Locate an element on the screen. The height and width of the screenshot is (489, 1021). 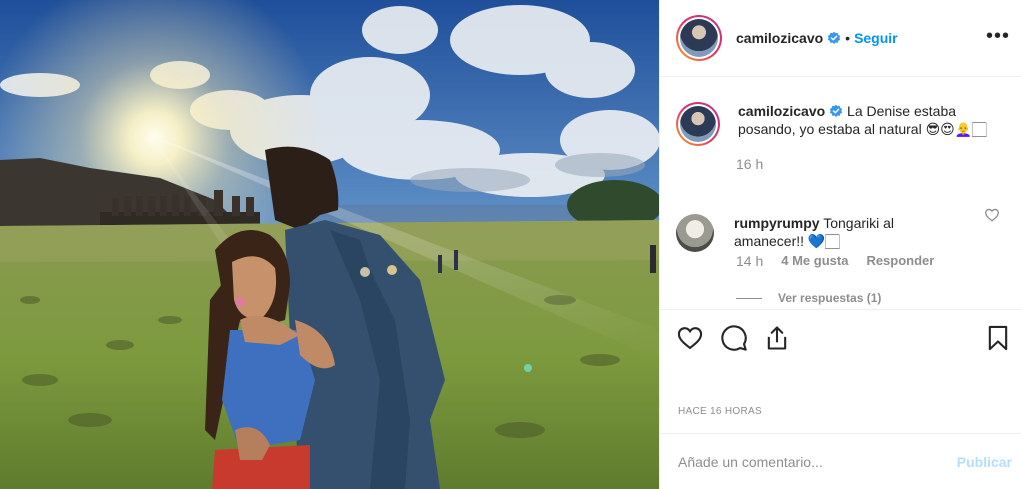
post-timestamp: HACE 16 HORAS is located at coordinates (720, 411).